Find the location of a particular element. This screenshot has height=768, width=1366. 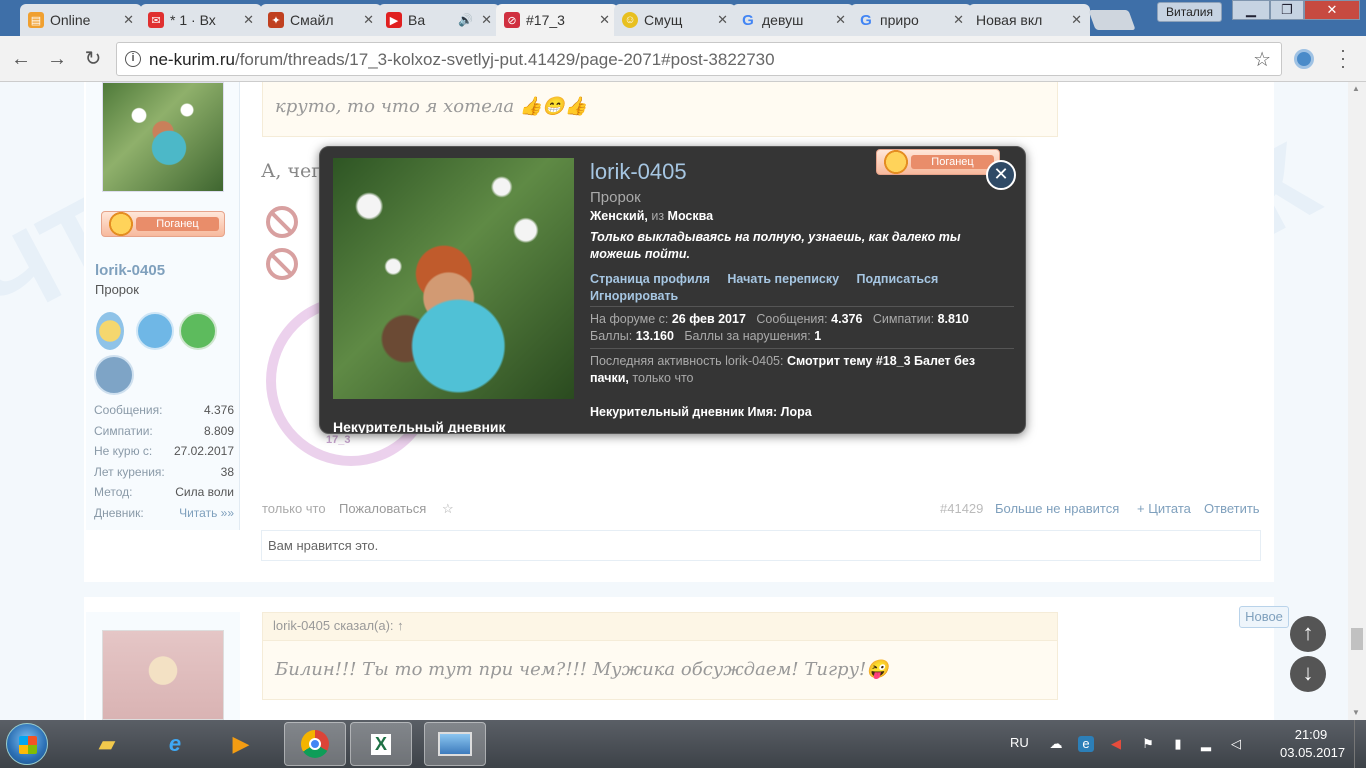

scrollbar-thumb is located at coordinates (1357, 639).